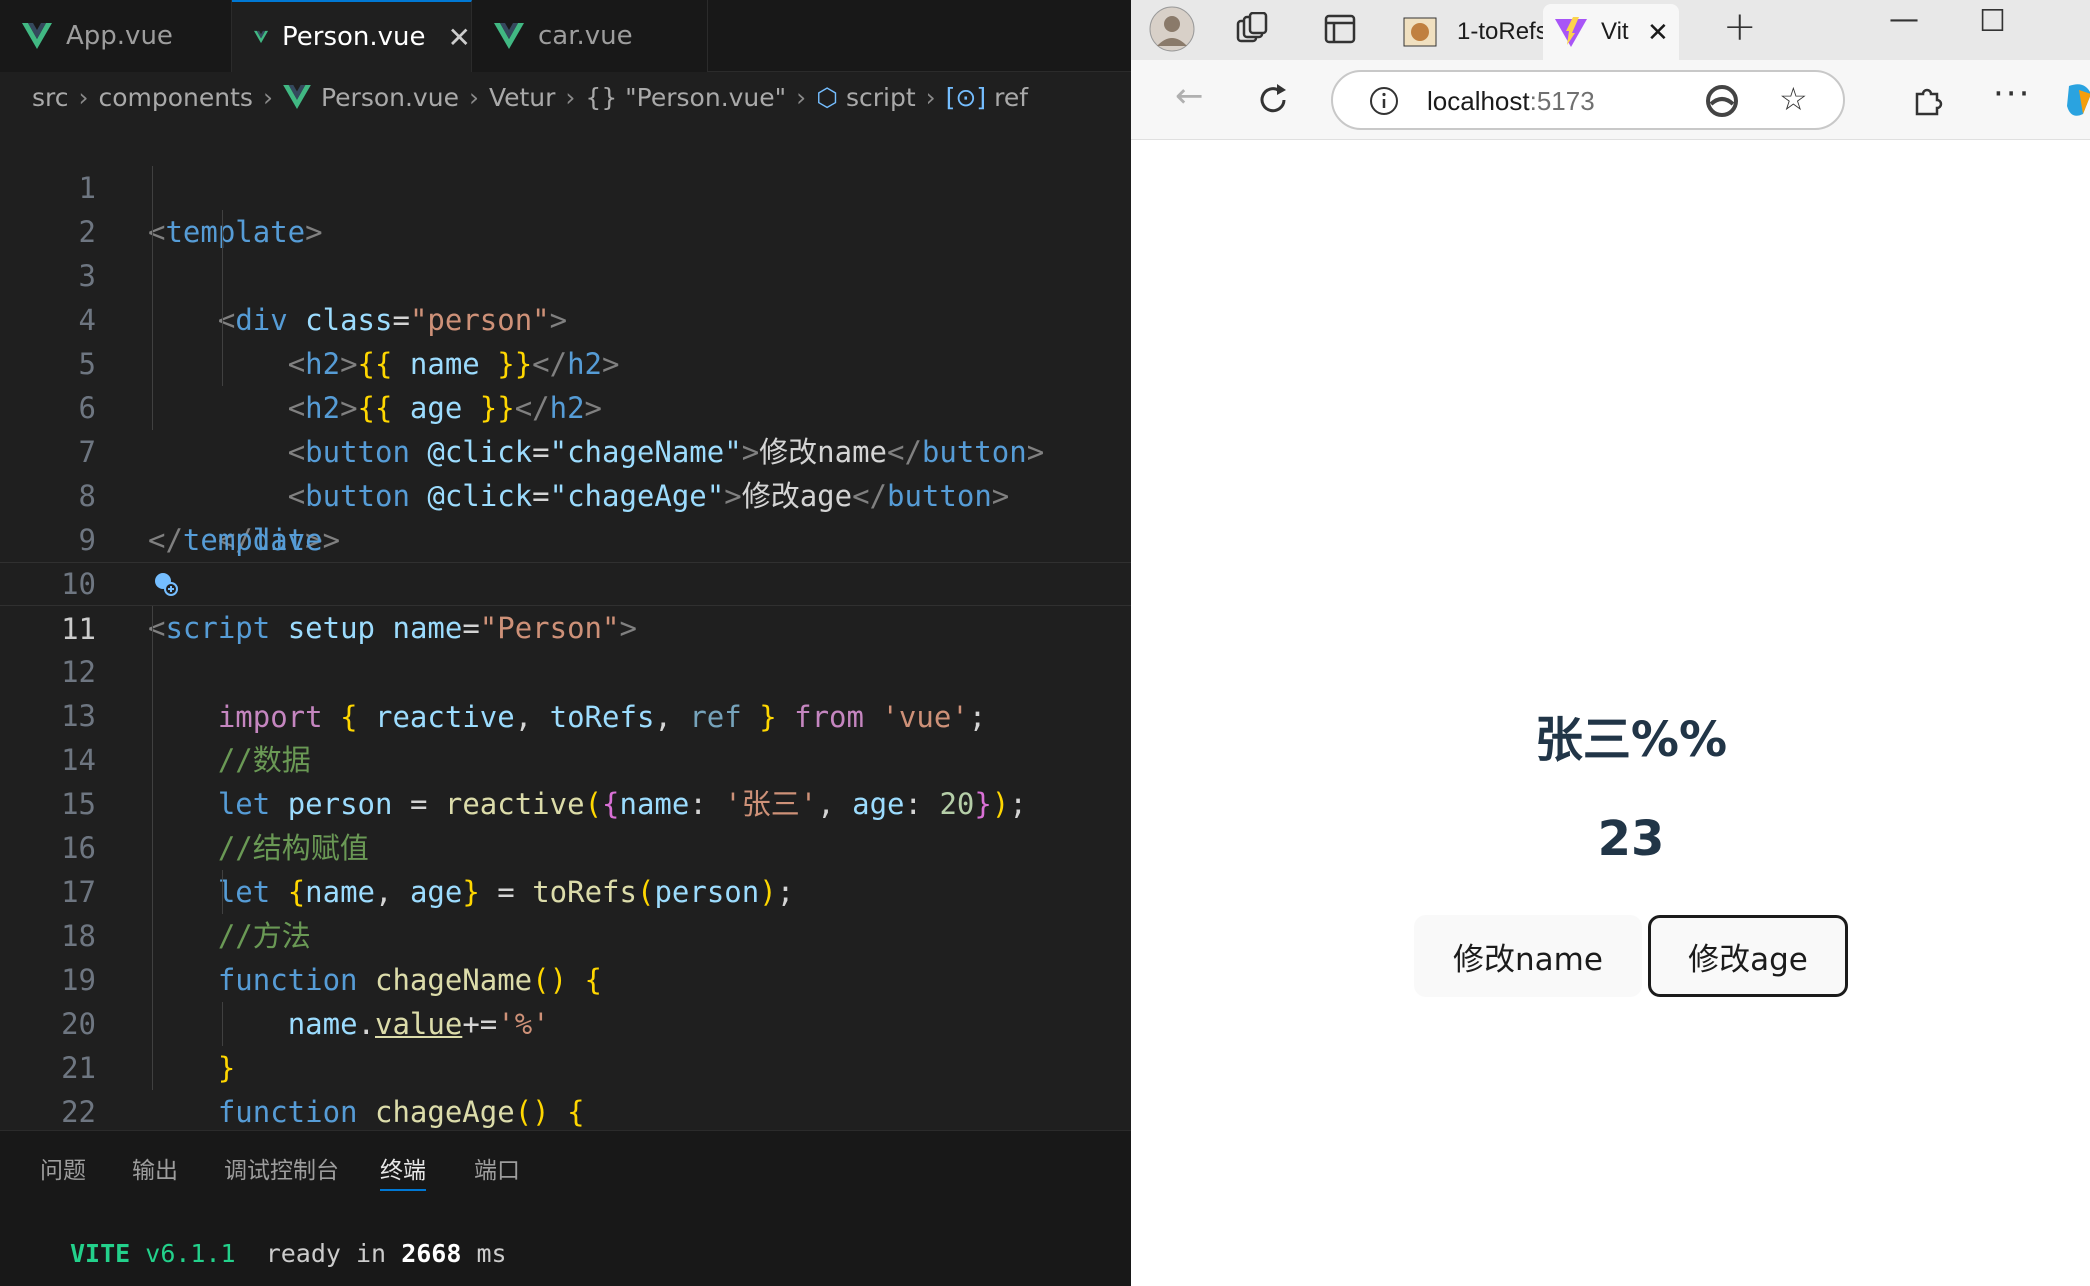 Image resolution: width=2090 pixels, height=1286 pixels. What do you see at coordinates (2012, 94) in the screenshot?
I see `more-menu-icon: ···` at bounding box center [2012, 94].